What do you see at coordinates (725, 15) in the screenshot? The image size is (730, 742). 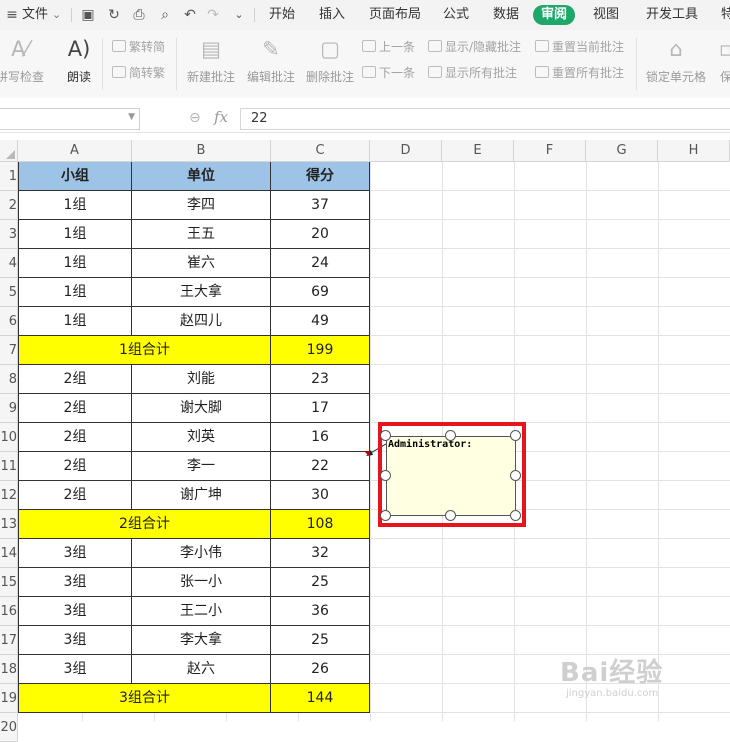 I see `tab-special: 特` at bounding box center [725, 15].